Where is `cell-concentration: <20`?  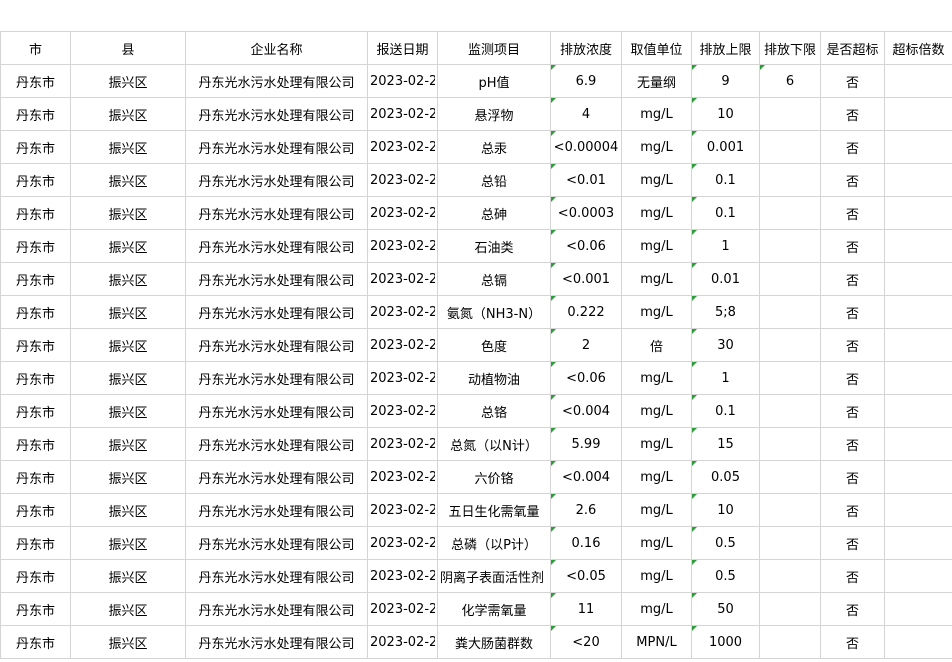 cell-concentration: <20 is located at coordinates (586, 642).